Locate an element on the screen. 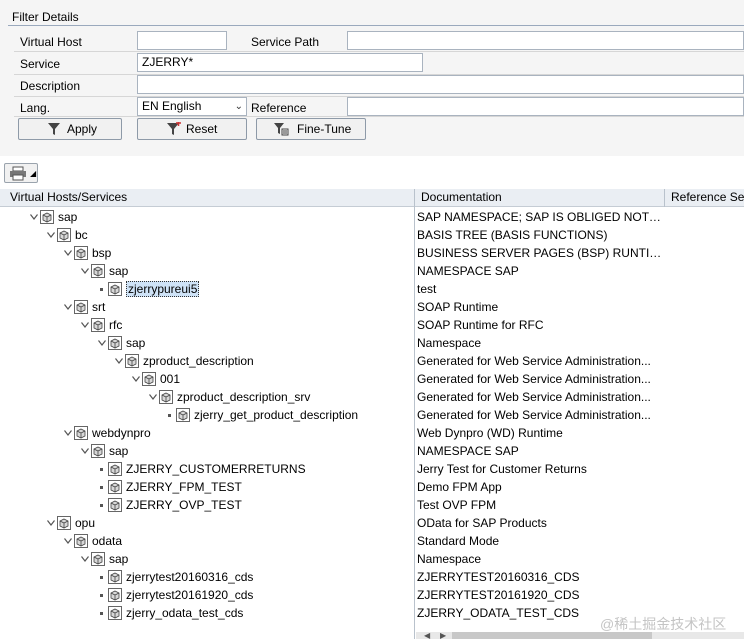 The image size is (744, 640). tree-row: ZJERRY_OVP_TEST is located at coordinates (207, 505).